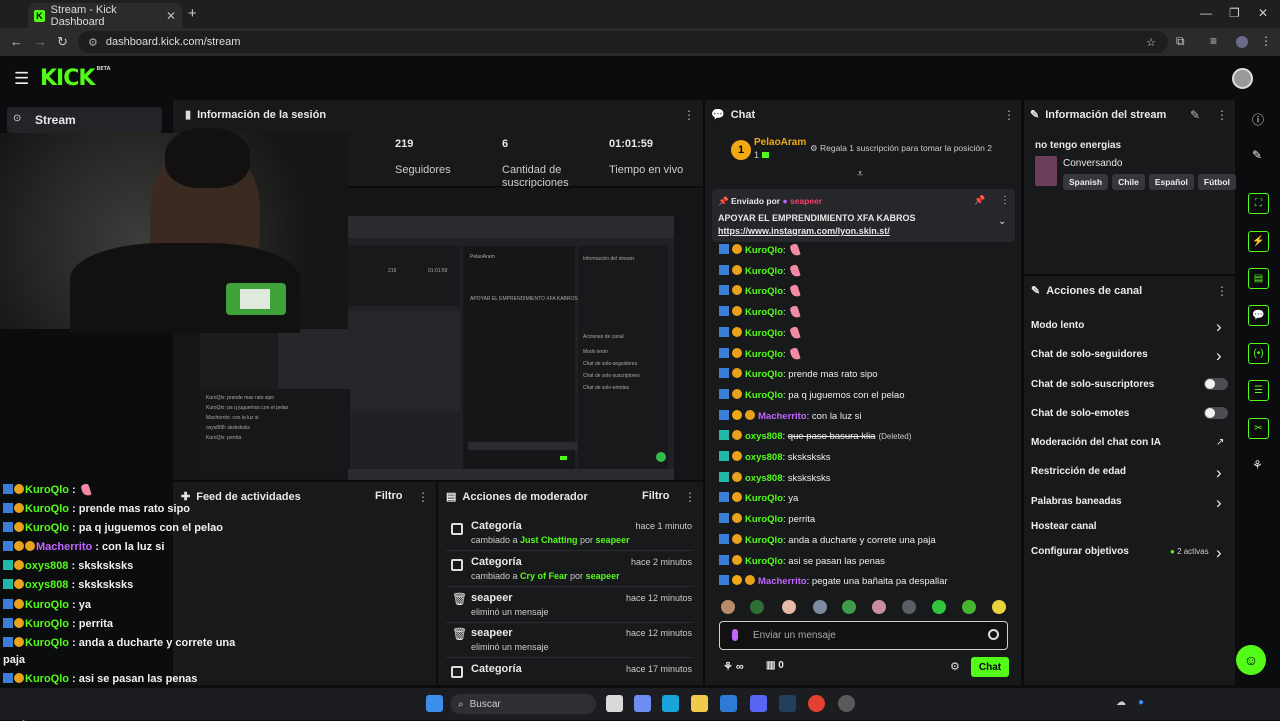  I want to click on minimize-icon: —, so click(1206, 13).